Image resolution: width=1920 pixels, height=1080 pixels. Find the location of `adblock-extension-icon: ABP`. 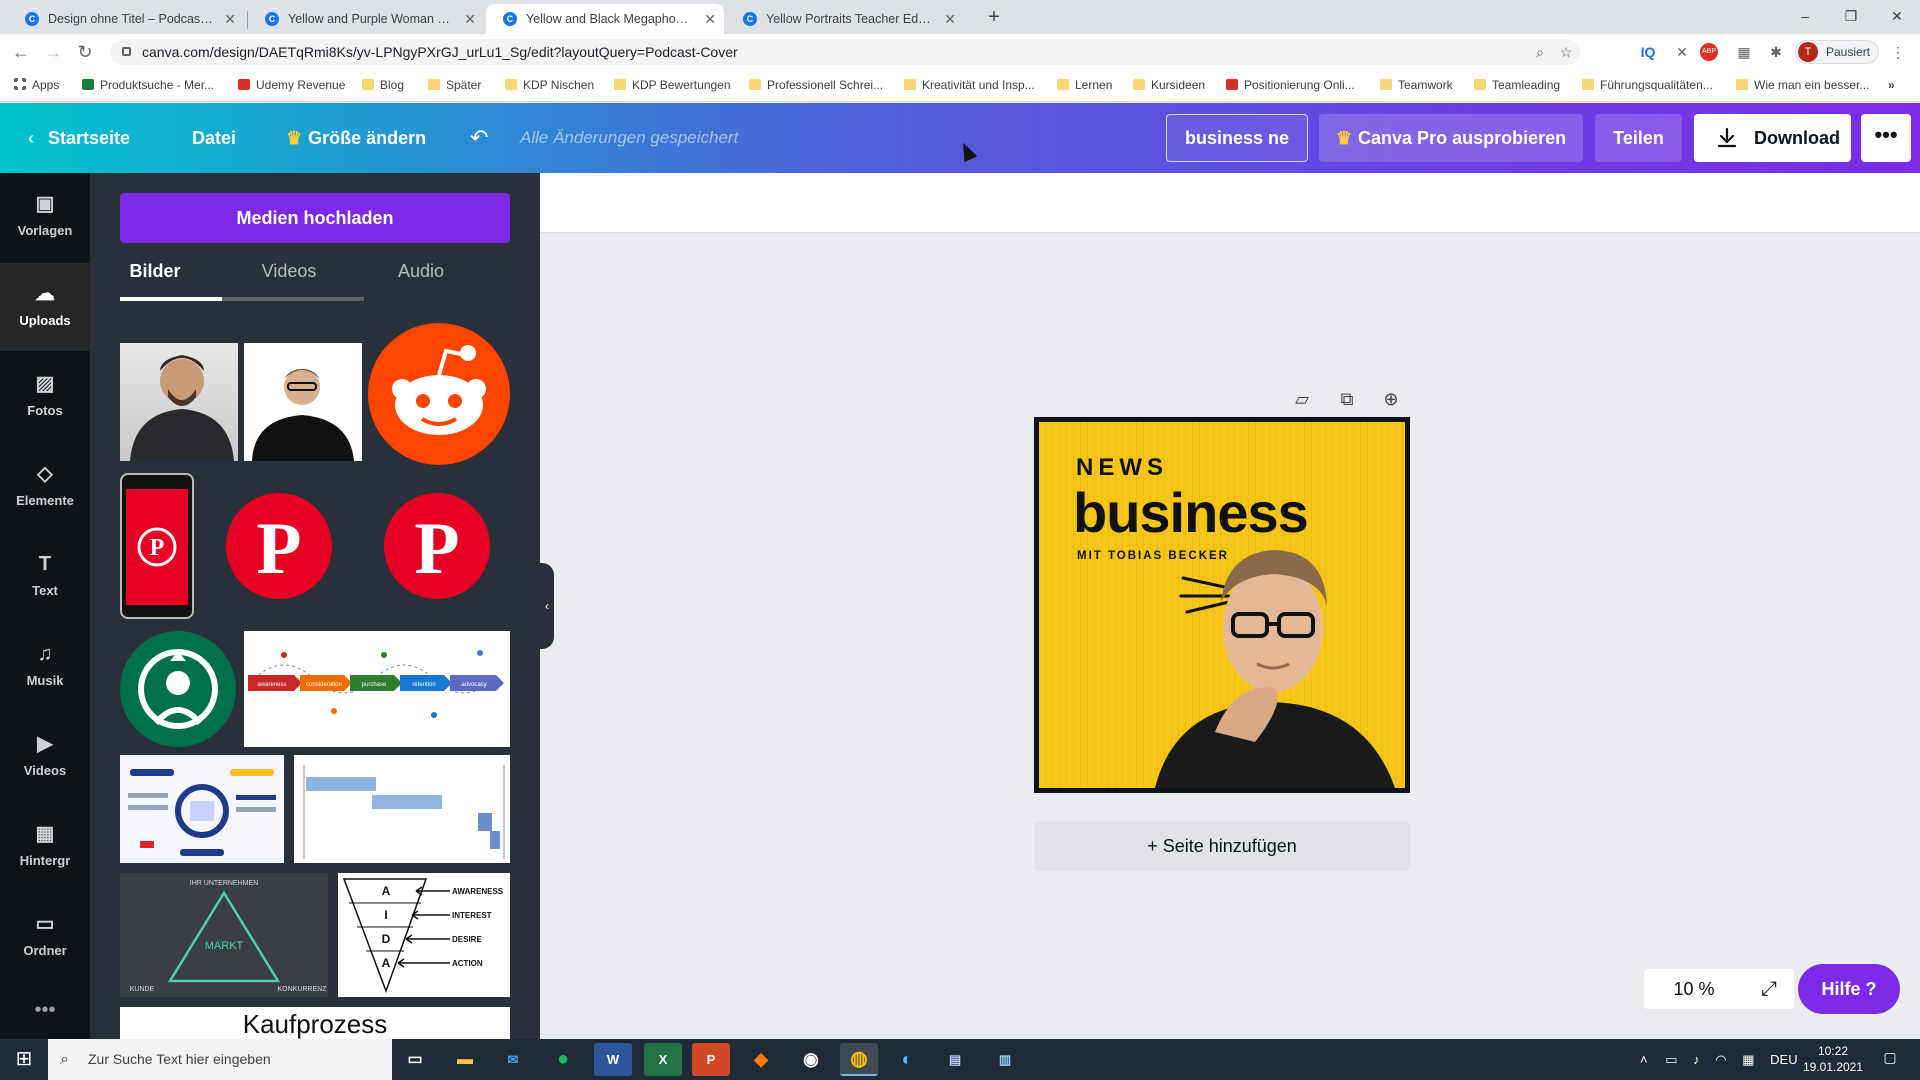

adblock-extension-icon: ABP is located at coordinates (1709, 52).